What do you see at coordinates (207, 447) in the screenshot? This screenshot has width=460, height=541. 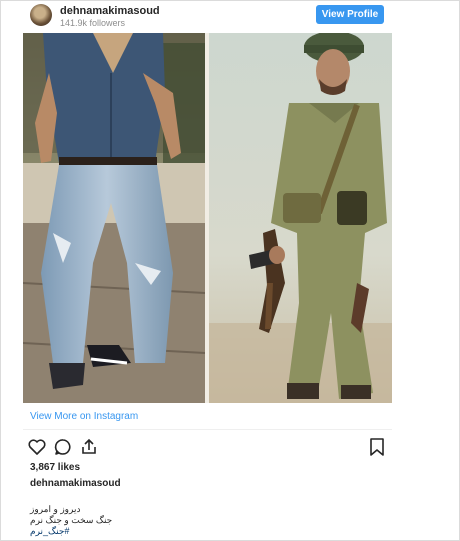 I see `action-bar` at bounding box center [207, 447].